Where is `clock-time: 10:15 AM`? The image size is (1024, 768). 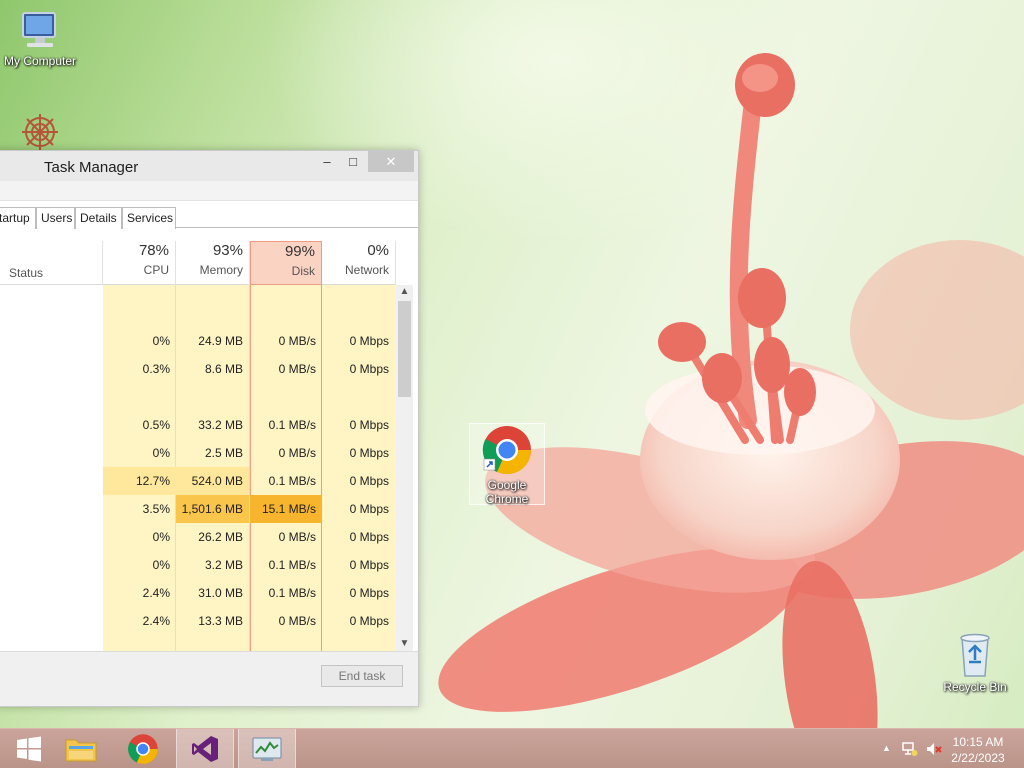 clock-time: 10:15 AM is located at coordinates (978, 742).